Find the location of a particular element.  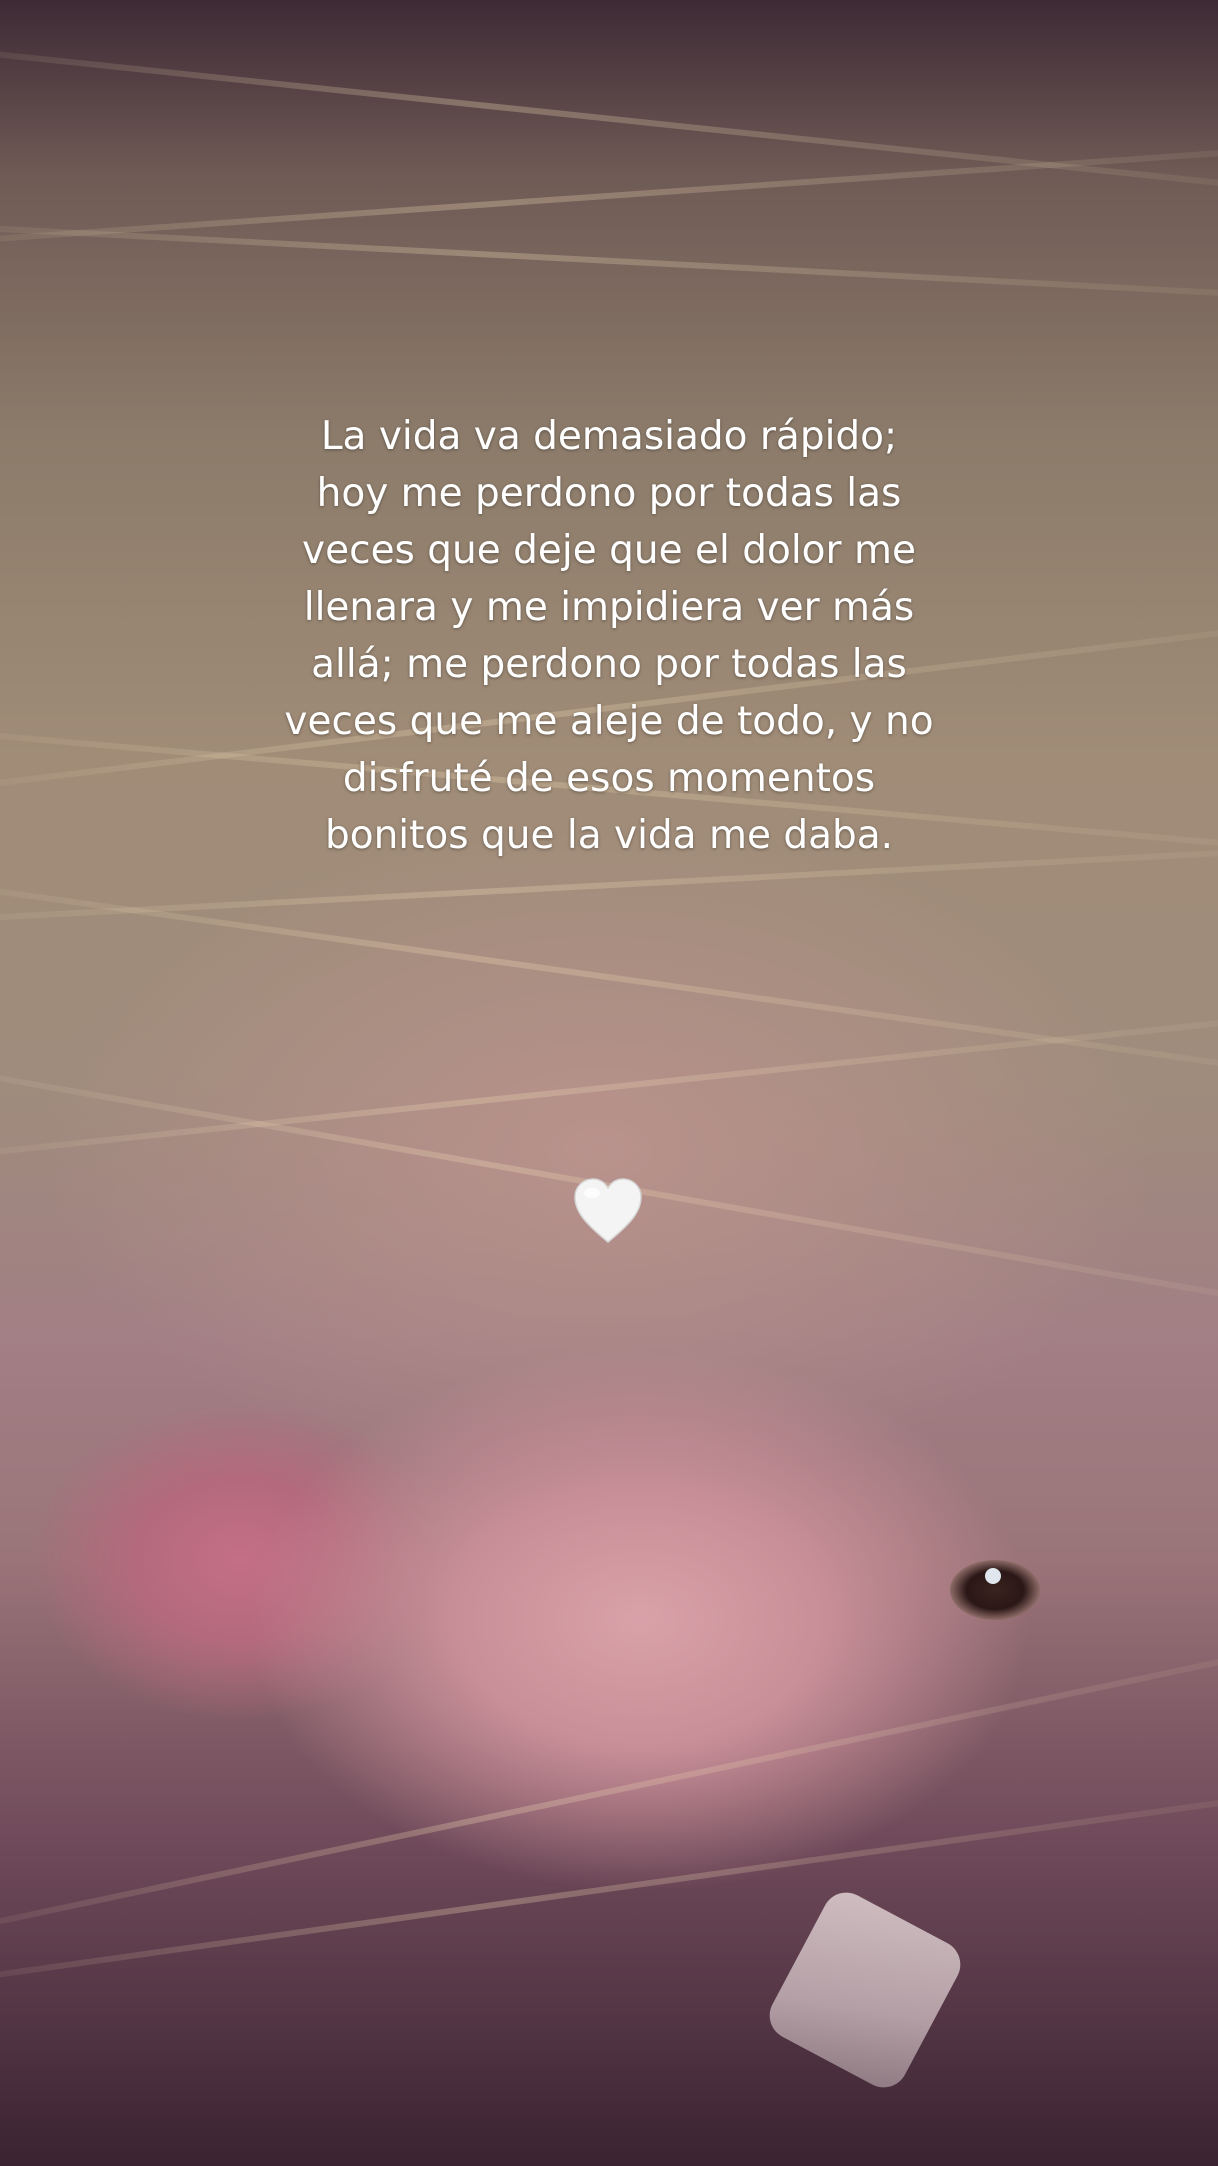

phone-corner is located at coordinates (865, 1990).